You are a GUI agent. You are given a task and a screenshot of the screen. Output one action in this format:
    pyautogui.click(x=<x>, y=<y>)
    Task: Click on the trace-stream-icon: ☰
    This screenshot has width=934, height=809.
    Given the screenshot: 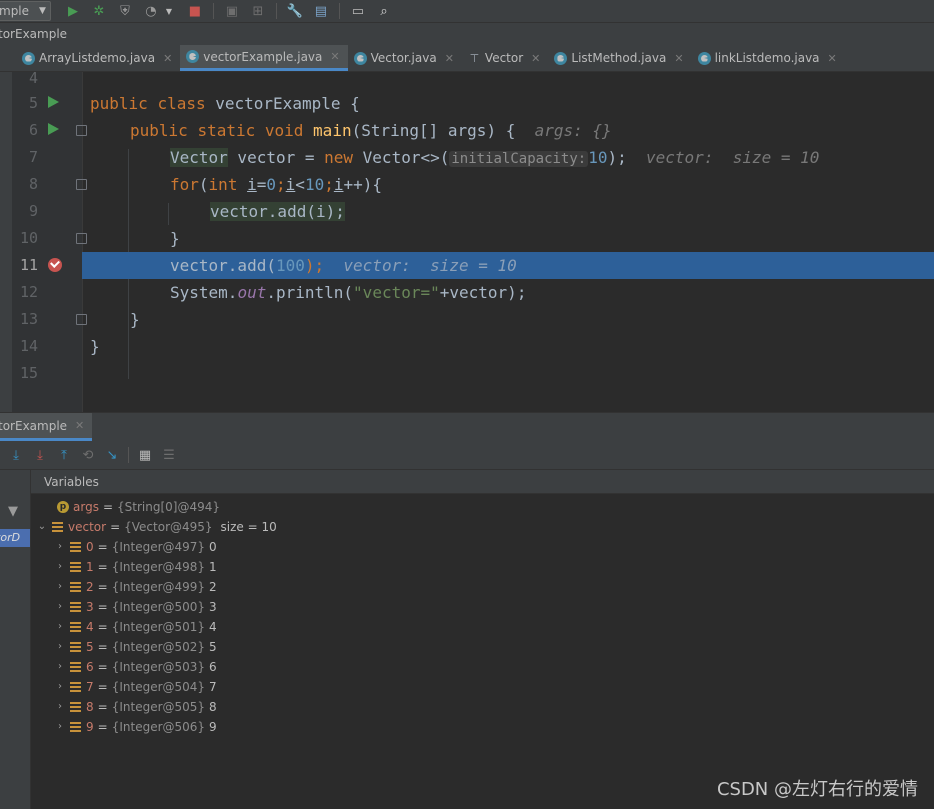 What is the action you would take?
    pyautogui.click(x=169, y=455)
    